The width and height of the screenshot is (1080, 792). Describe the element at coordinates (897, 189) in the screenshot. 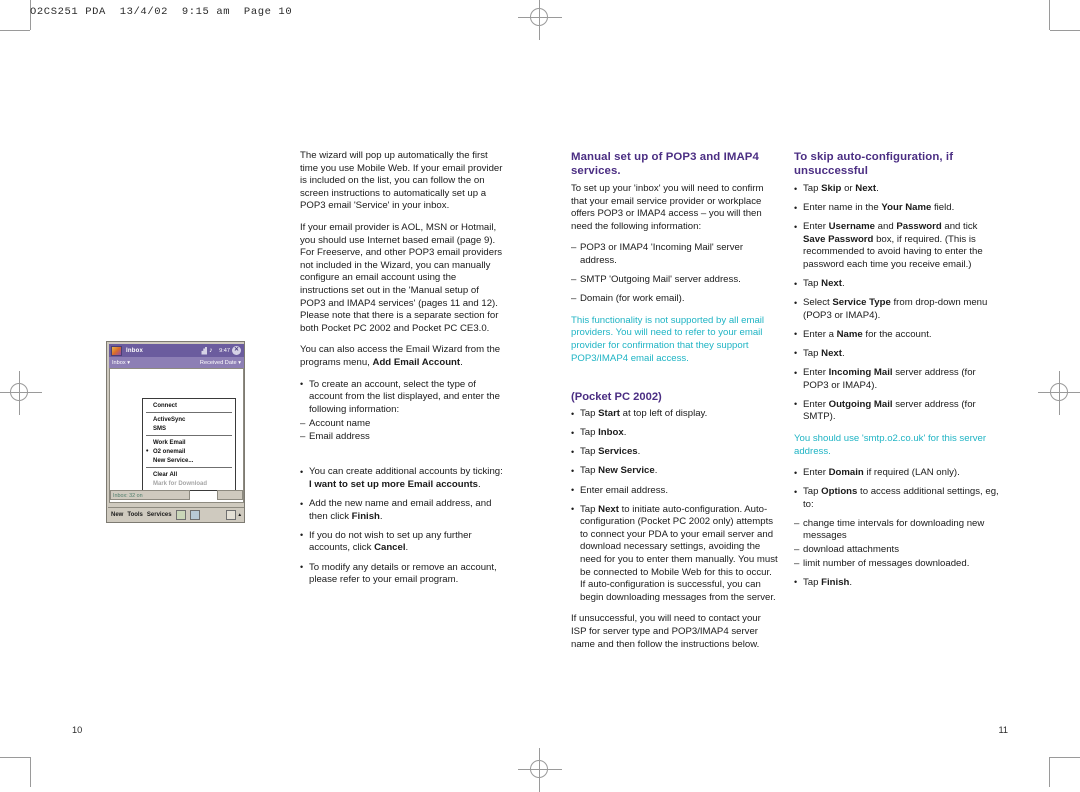

I see `list-item: Tap Skip or Next.` at that location.